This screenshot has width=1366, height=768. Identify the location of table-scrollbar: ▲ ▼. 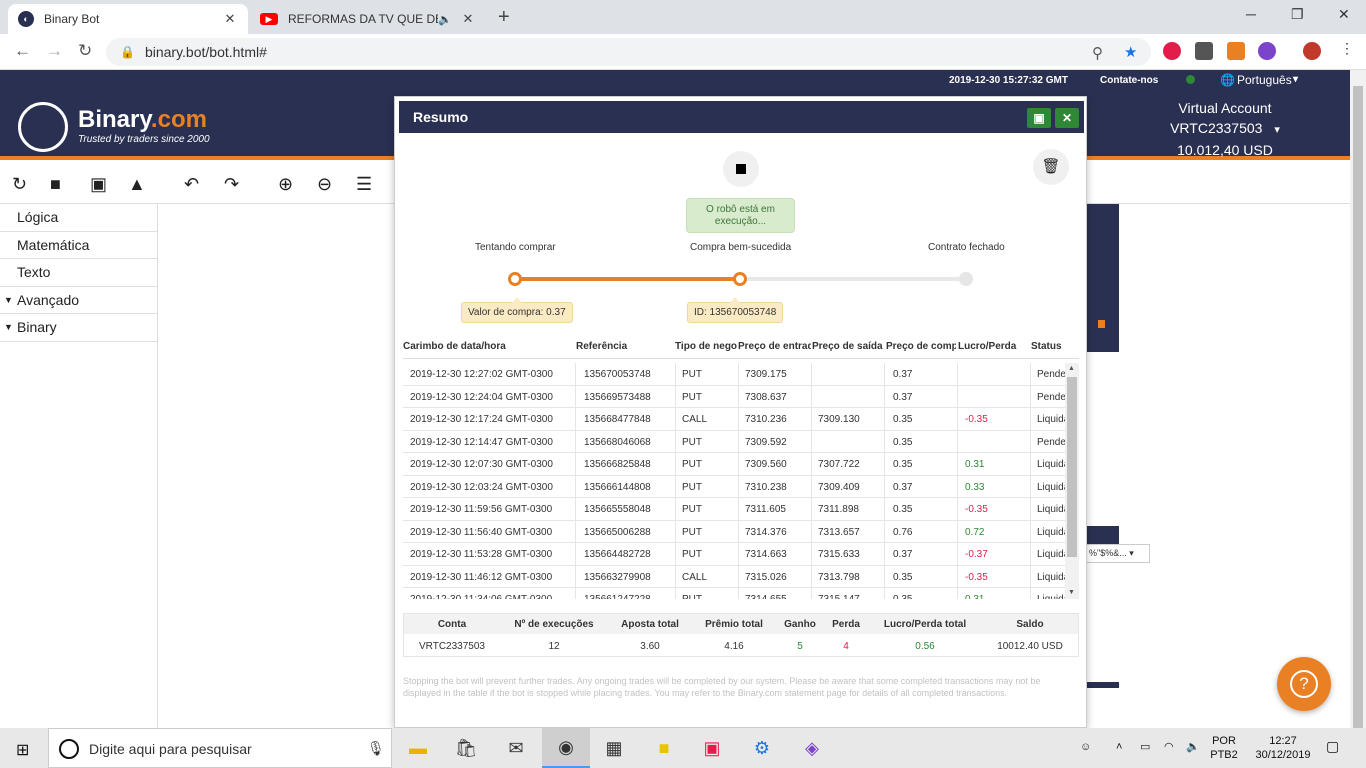
(1072, 481).